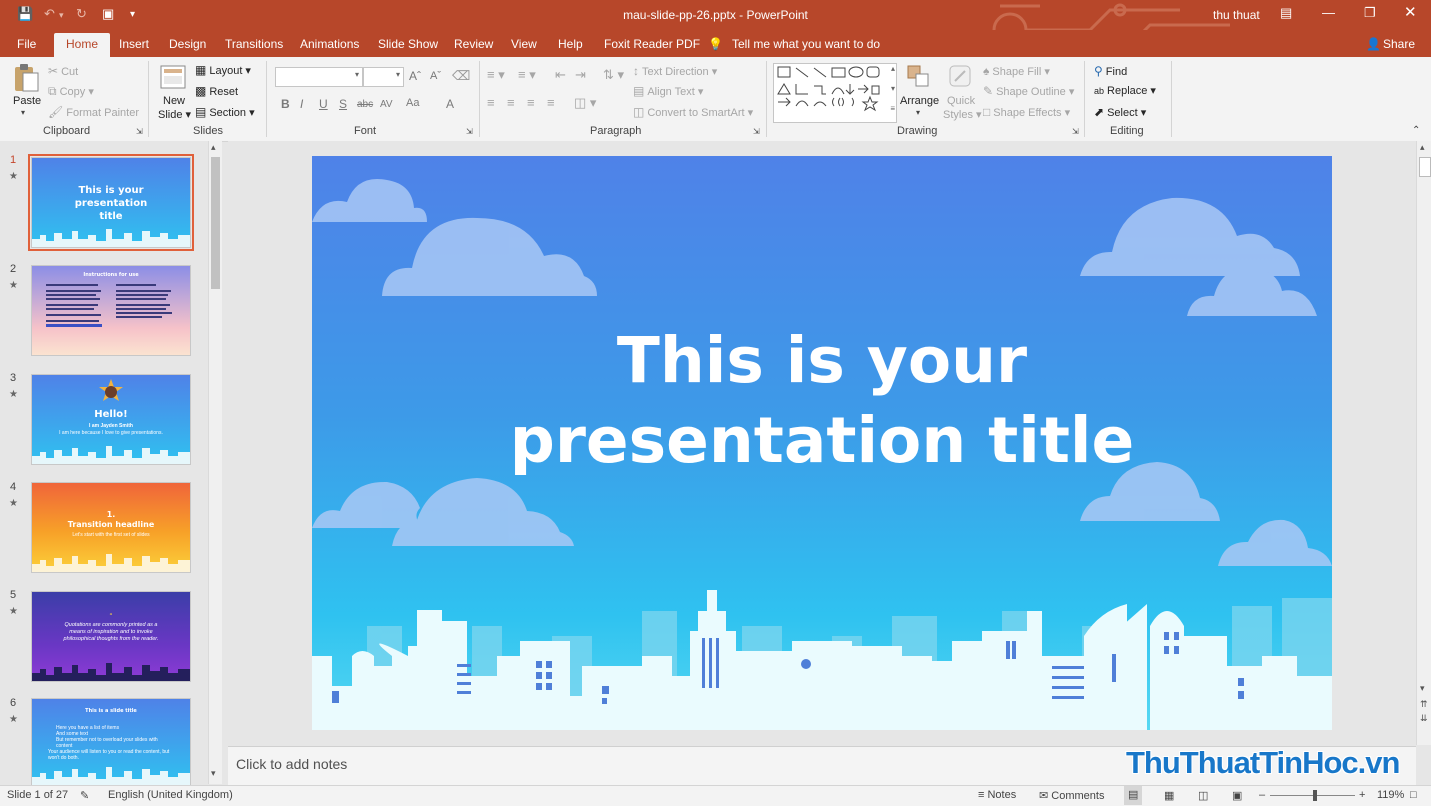  What do you see at coordinates (960, 77) in the screenshot?
I see `quick-styles-icon` at bounding box center [960, 77].